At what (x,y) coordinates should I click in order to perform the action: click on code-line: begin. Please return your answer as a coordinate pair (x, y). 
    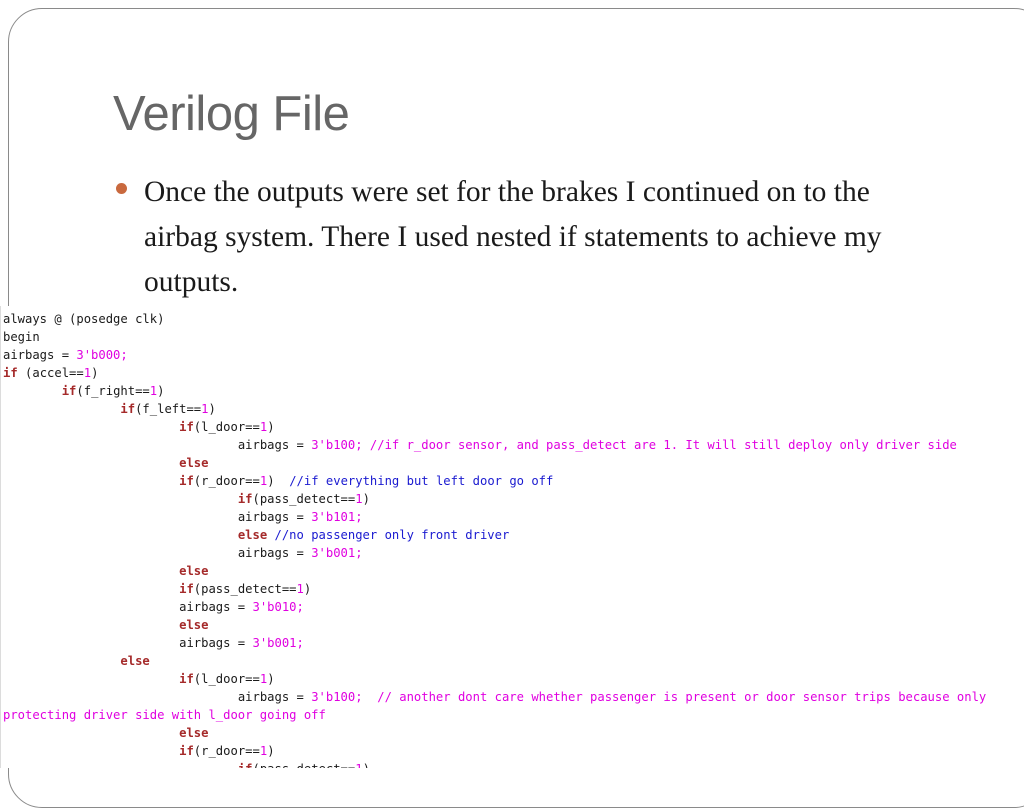
    Looking at the image, I should click on (513, 337).